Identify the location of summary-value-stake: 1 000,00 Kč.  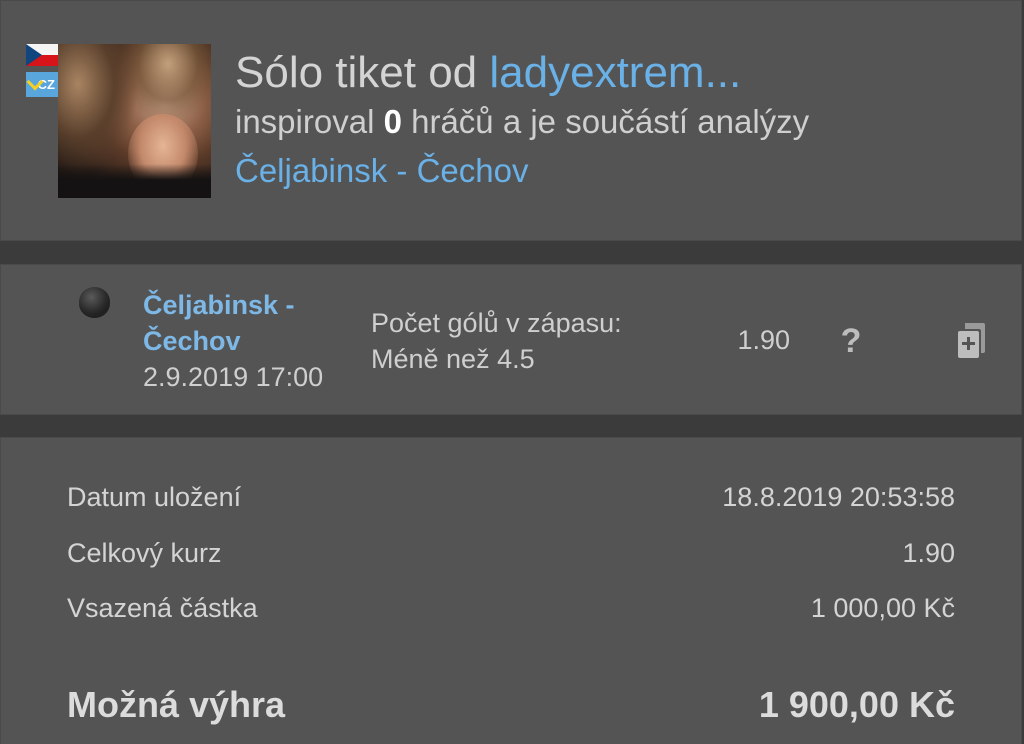
(882, 608).